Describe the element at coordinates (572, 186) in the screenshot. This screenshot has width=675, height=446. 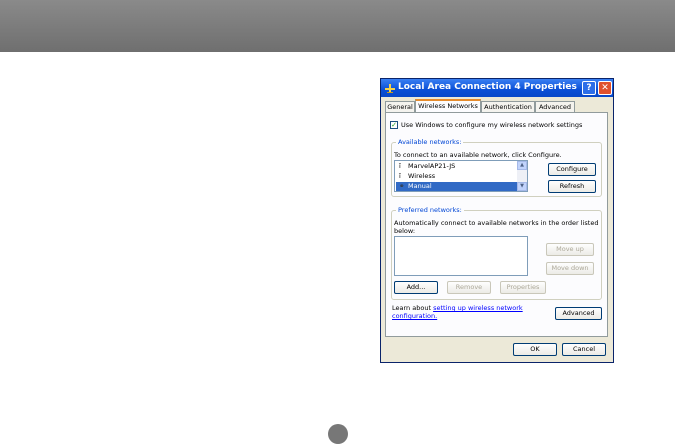
I see `refresh-button: Refresh` at that location.